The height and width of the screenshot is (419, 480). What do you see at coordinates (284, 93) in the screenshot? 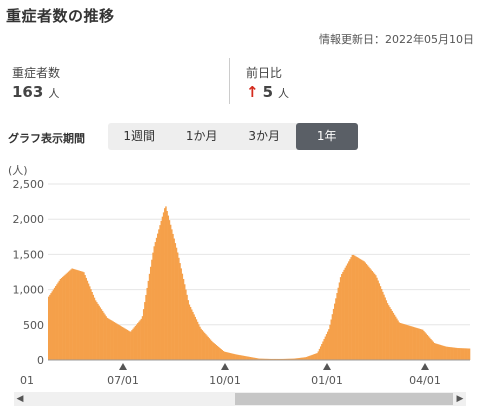
I see `prev-day-unit: 人` at bounding box center [284, 93].